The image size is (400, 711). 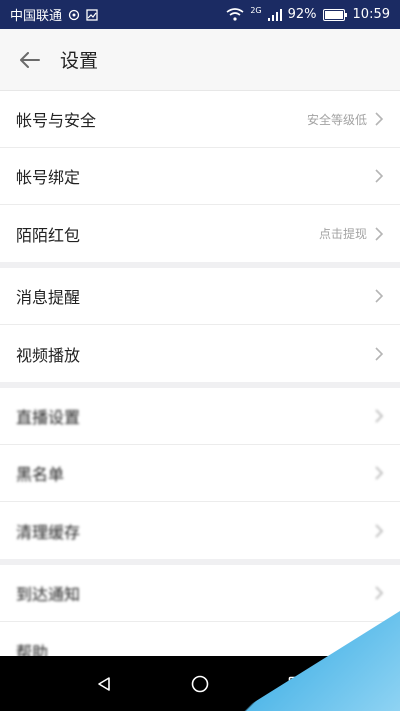 What do you see at coordinates (48, 177) in the screenshot?
I see `setting-label: 帐号绑定` at bounding box center [48, 177].